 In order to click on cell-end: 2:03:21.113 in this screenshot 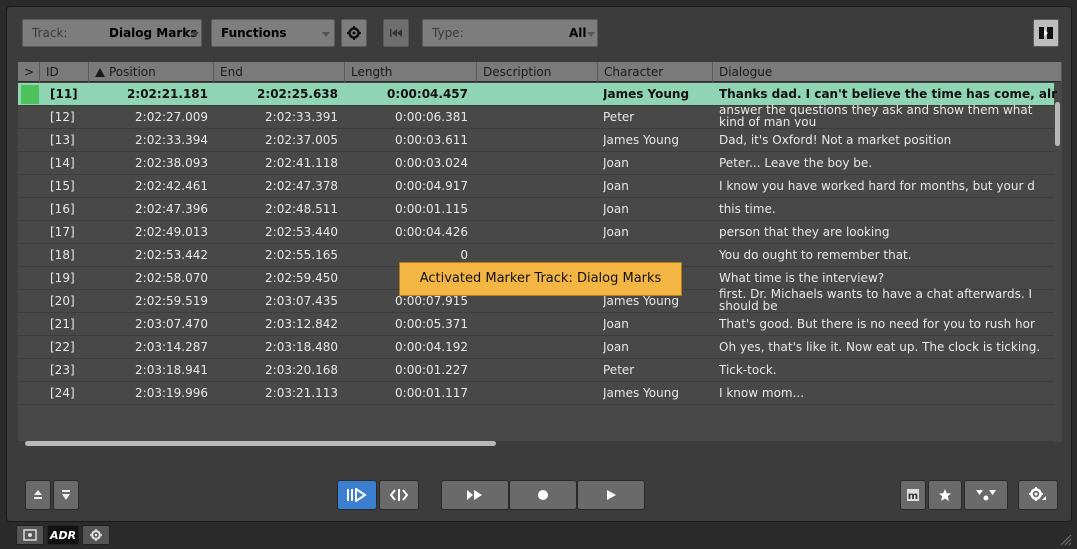, I will do `click(301, 393)`.